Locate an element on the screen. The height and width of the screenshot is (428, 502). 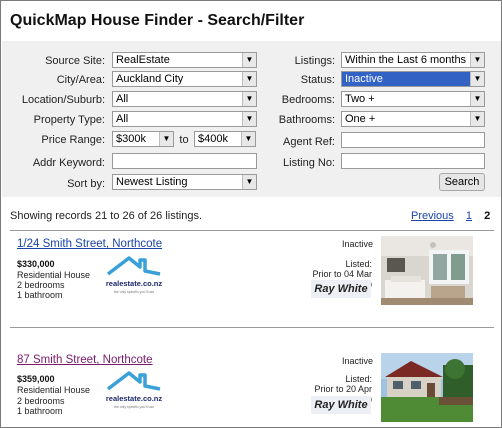
sort-by-value: Newest Listing is located at coordinates (152, 182).